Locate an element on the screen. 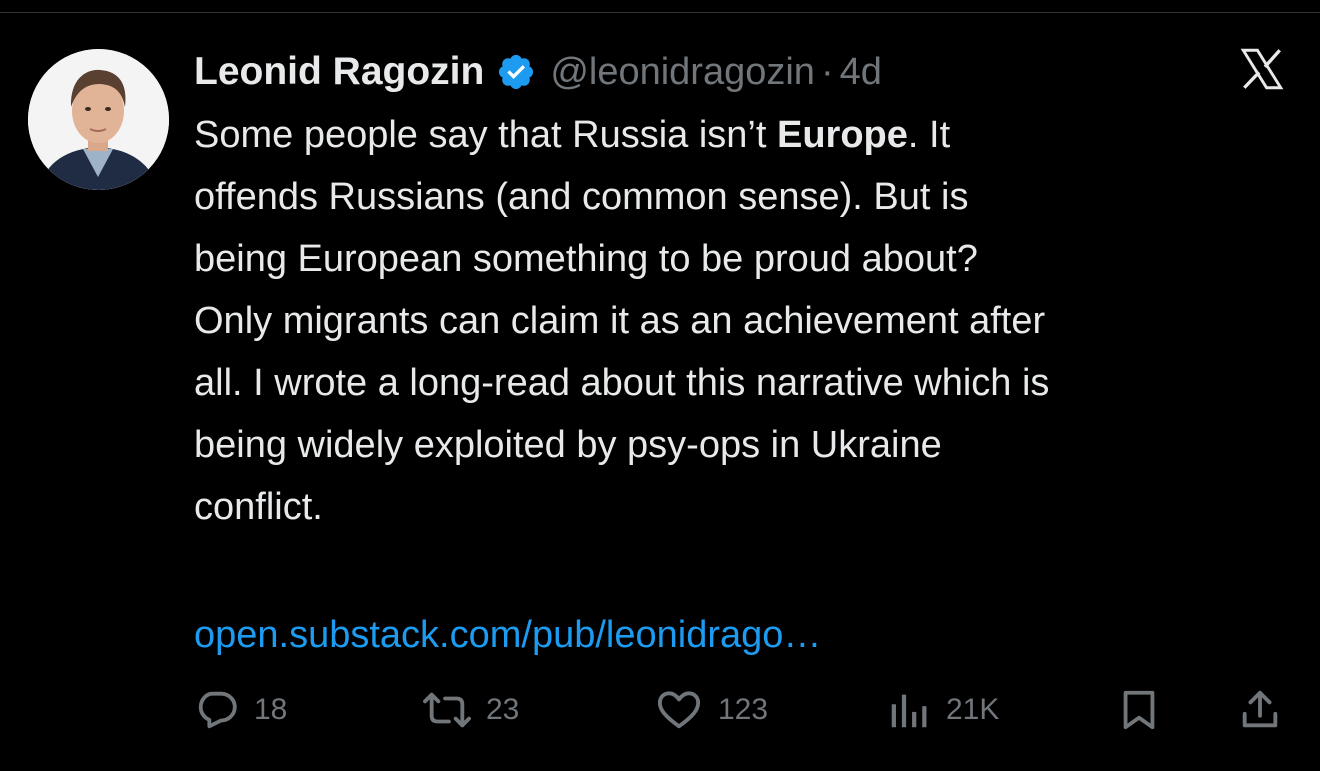  tweet-header: Leonid Ragozin @leonidragozin · 4d is located at coordinates (538, 72).